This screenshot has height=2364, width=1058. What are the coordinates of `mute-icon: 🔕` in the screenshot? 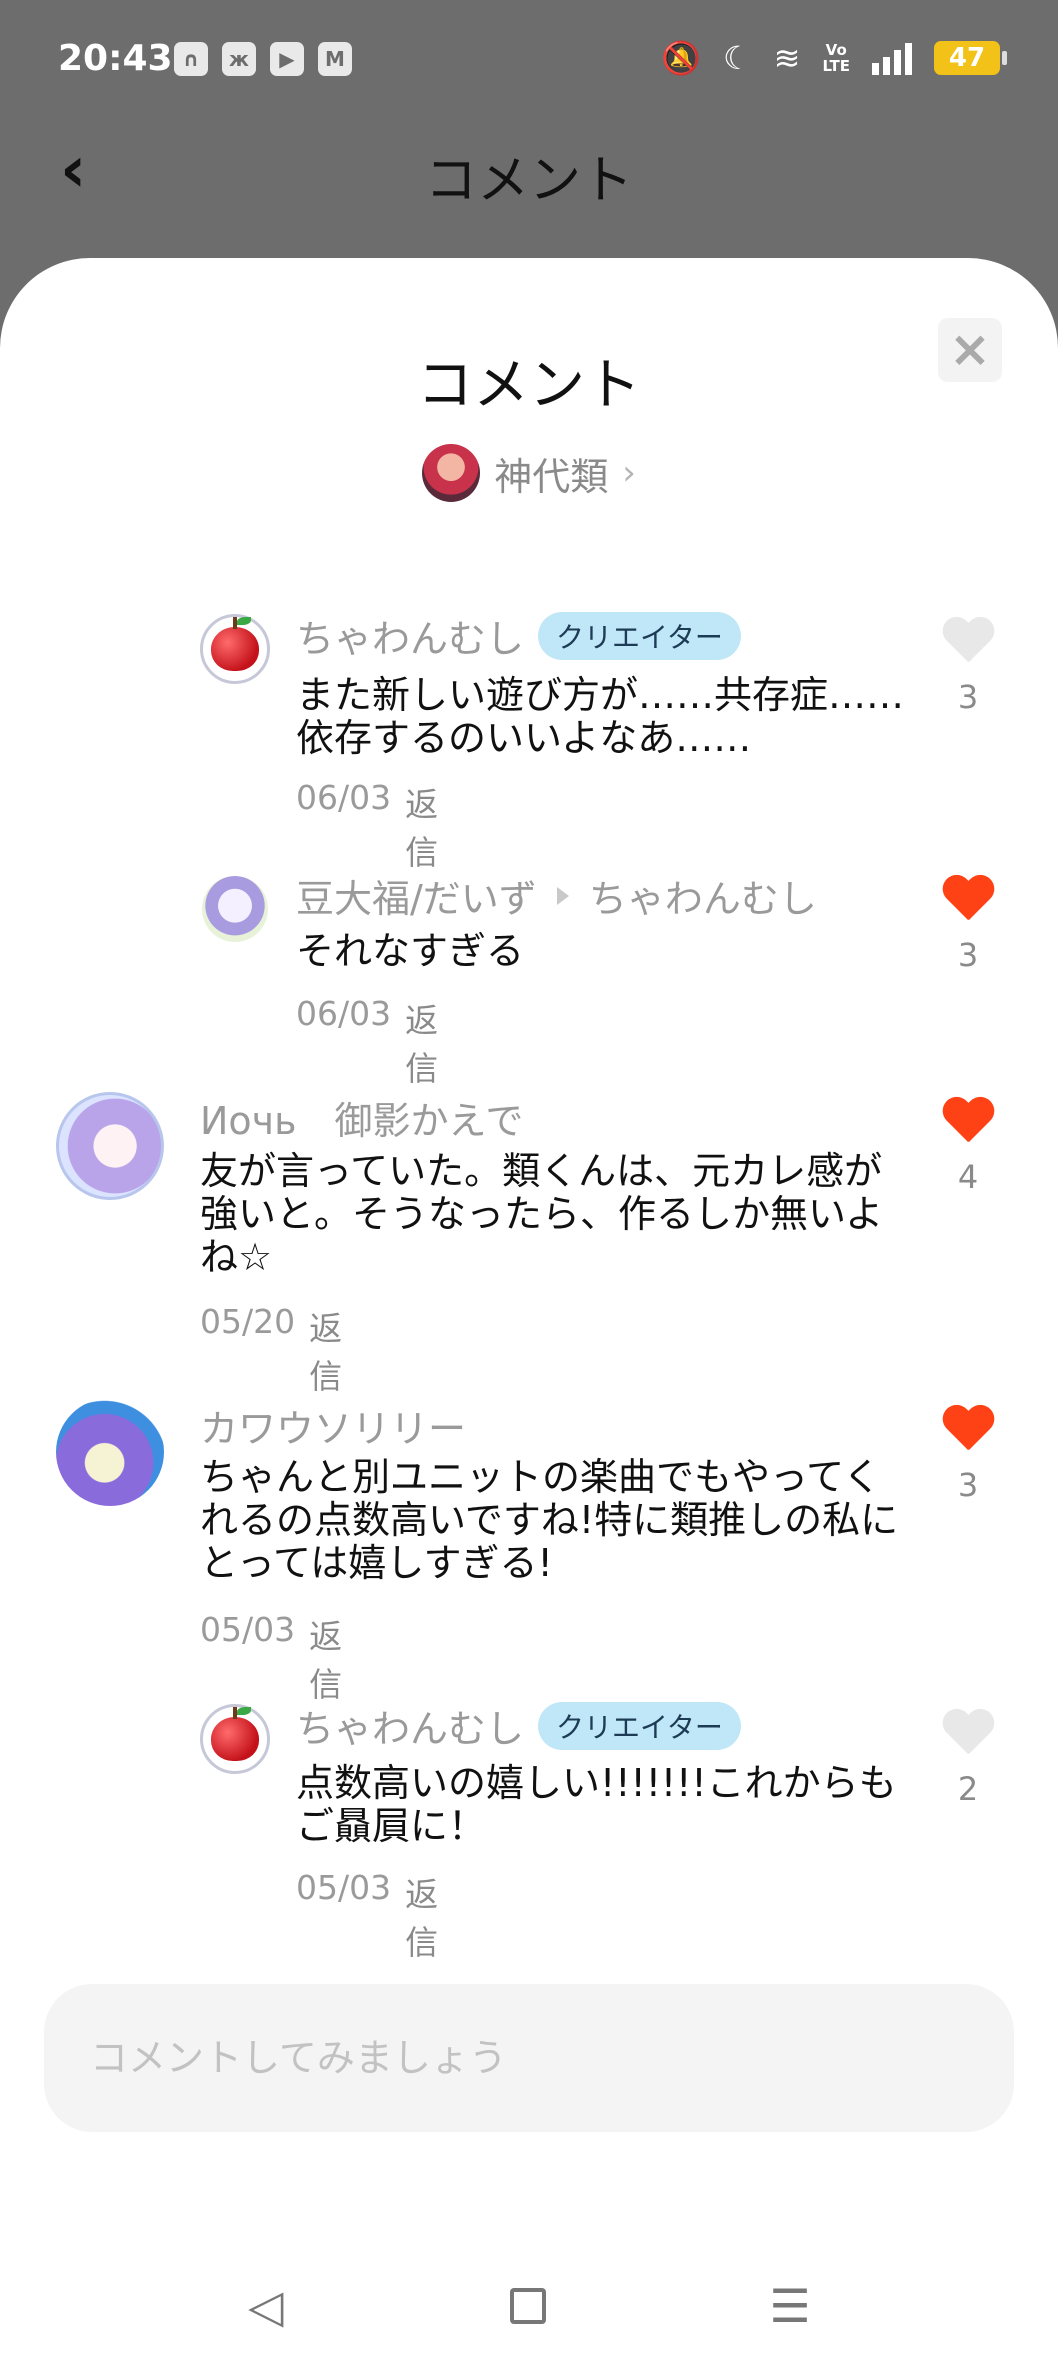 It's located at (681, 58).